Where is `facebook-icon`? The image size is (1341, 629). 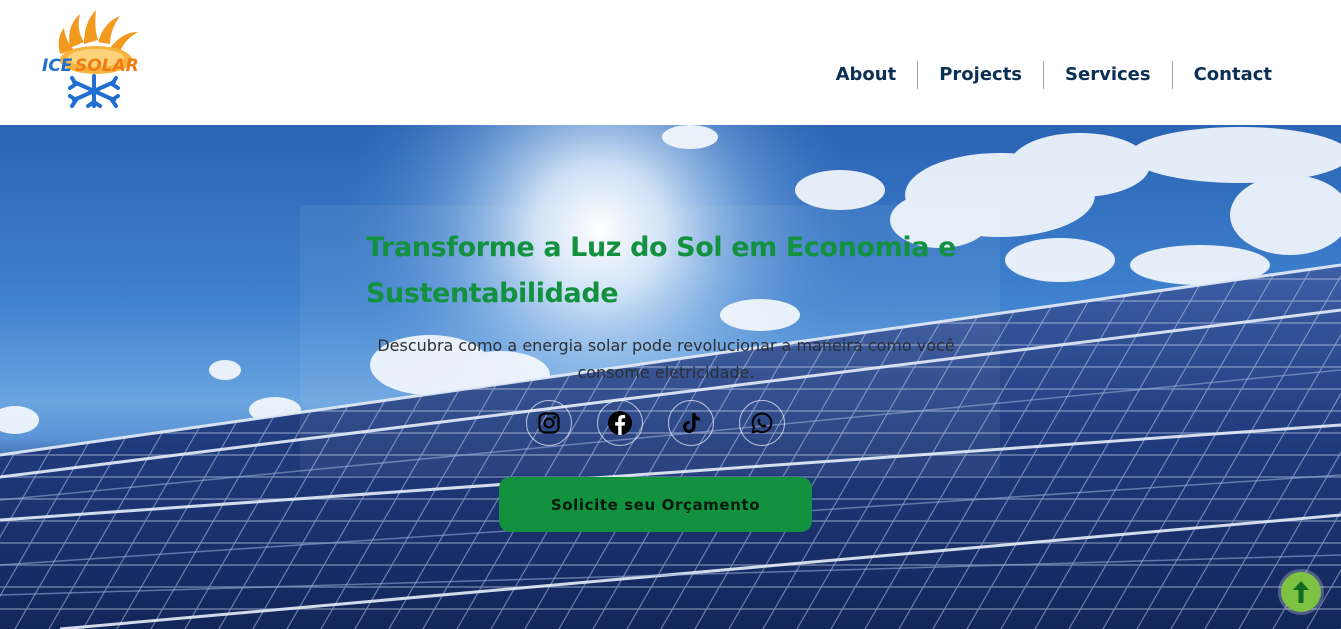
facebook-icon is located at coordinates (620, 423).